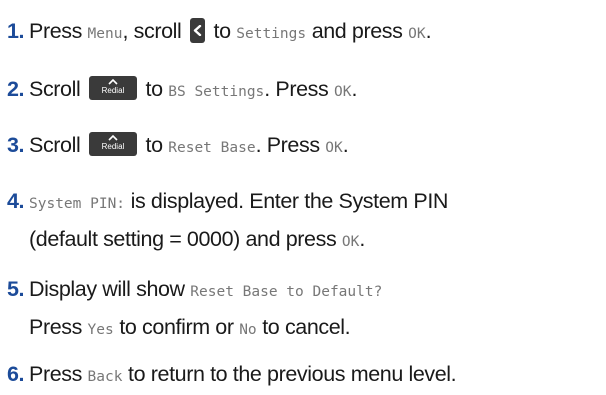 This screenshot has height=395, width=606. What do you see at coordinates (286, 292) in the screenshot?
I see `display-text: Reset Base to Default?` at bounding box center [286, 292].